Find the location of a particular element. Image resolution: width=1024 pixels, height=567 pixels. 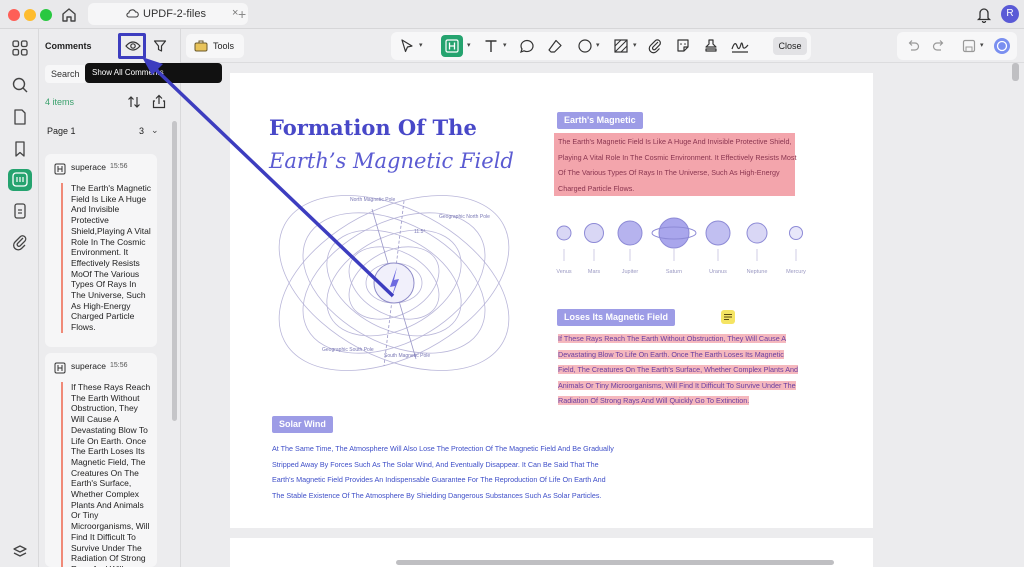

tab-title: UPDF-2-files is located at coordinates (174, 14).